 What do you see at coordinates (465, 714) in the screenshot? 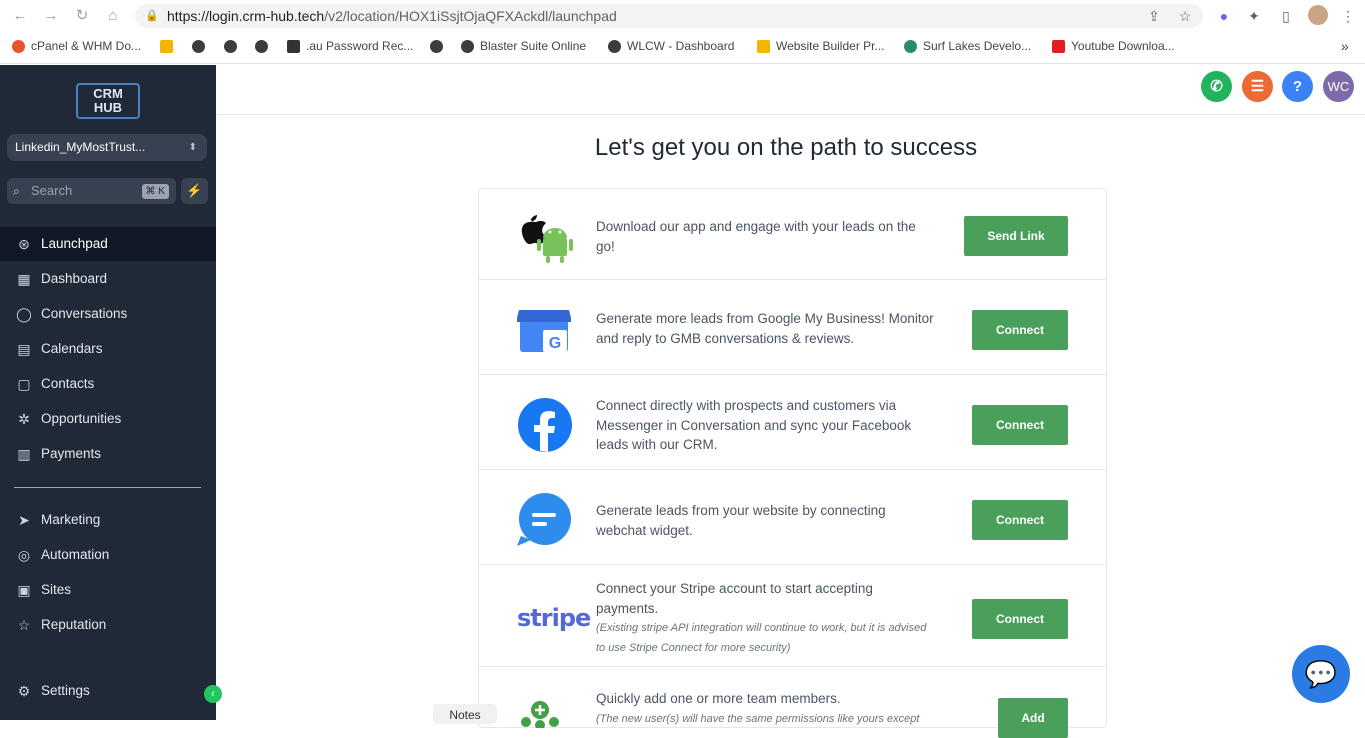
I see `notes-tab: Notes` at bounding box center [465, 714].